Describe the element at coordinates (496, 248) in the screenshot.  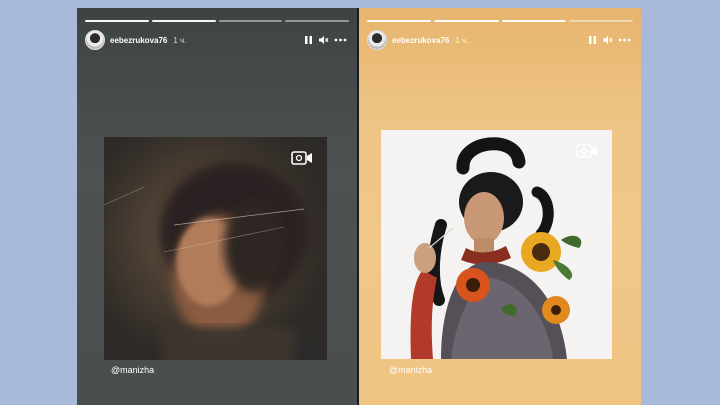
I see `portrait-with-sunflowers-image` at that location.